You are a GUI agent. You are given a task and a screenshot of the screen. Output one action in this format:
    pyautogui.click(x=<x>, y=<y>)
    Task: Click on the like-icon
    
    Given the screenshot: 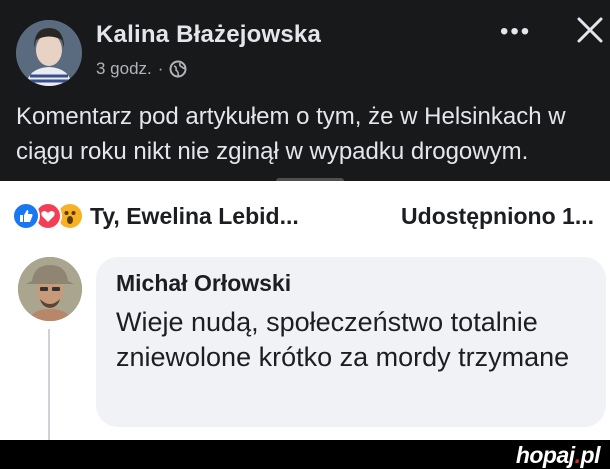 What is the action you would take?
    pyautogui.click(x=26, y=216)
    